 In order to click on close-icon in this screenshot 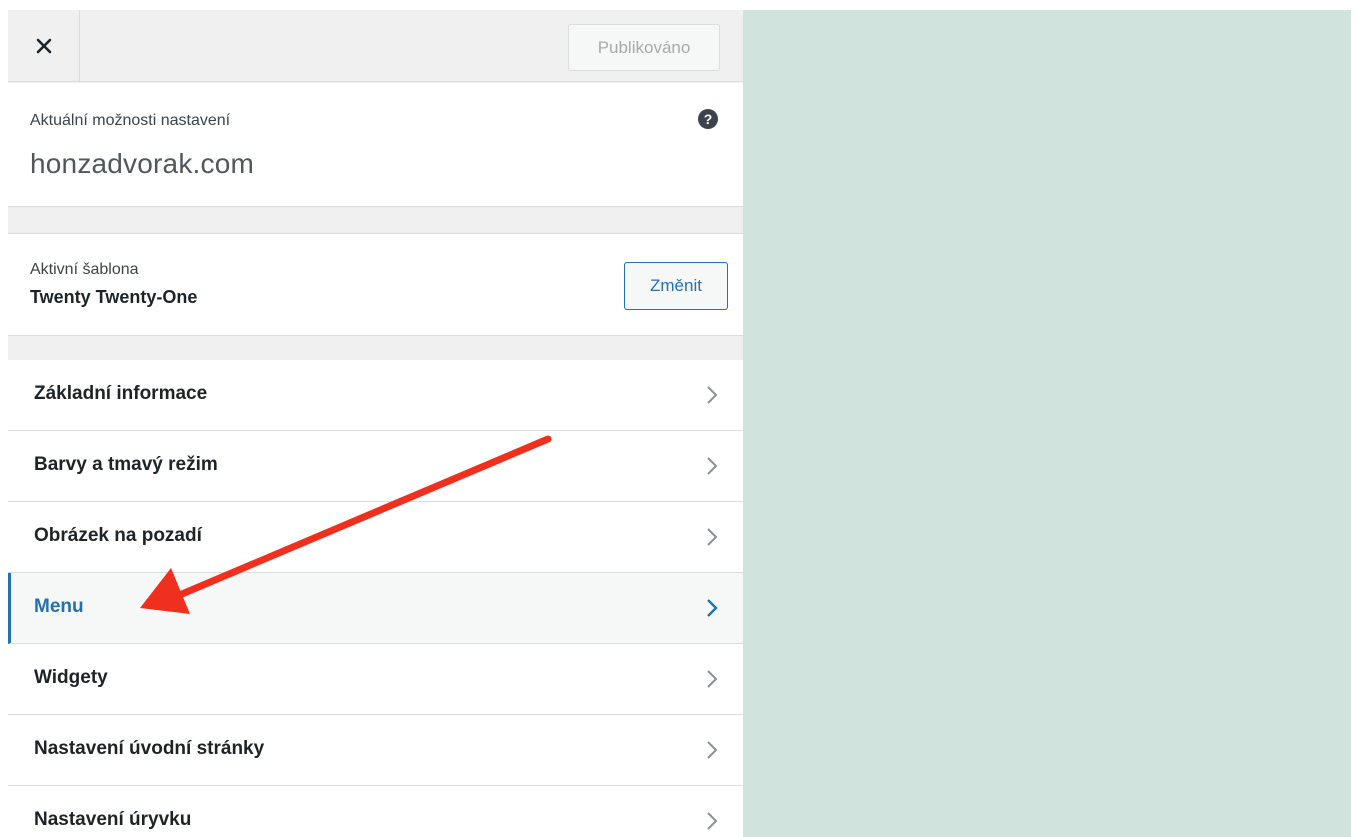, I will do `click(43, 46)`.